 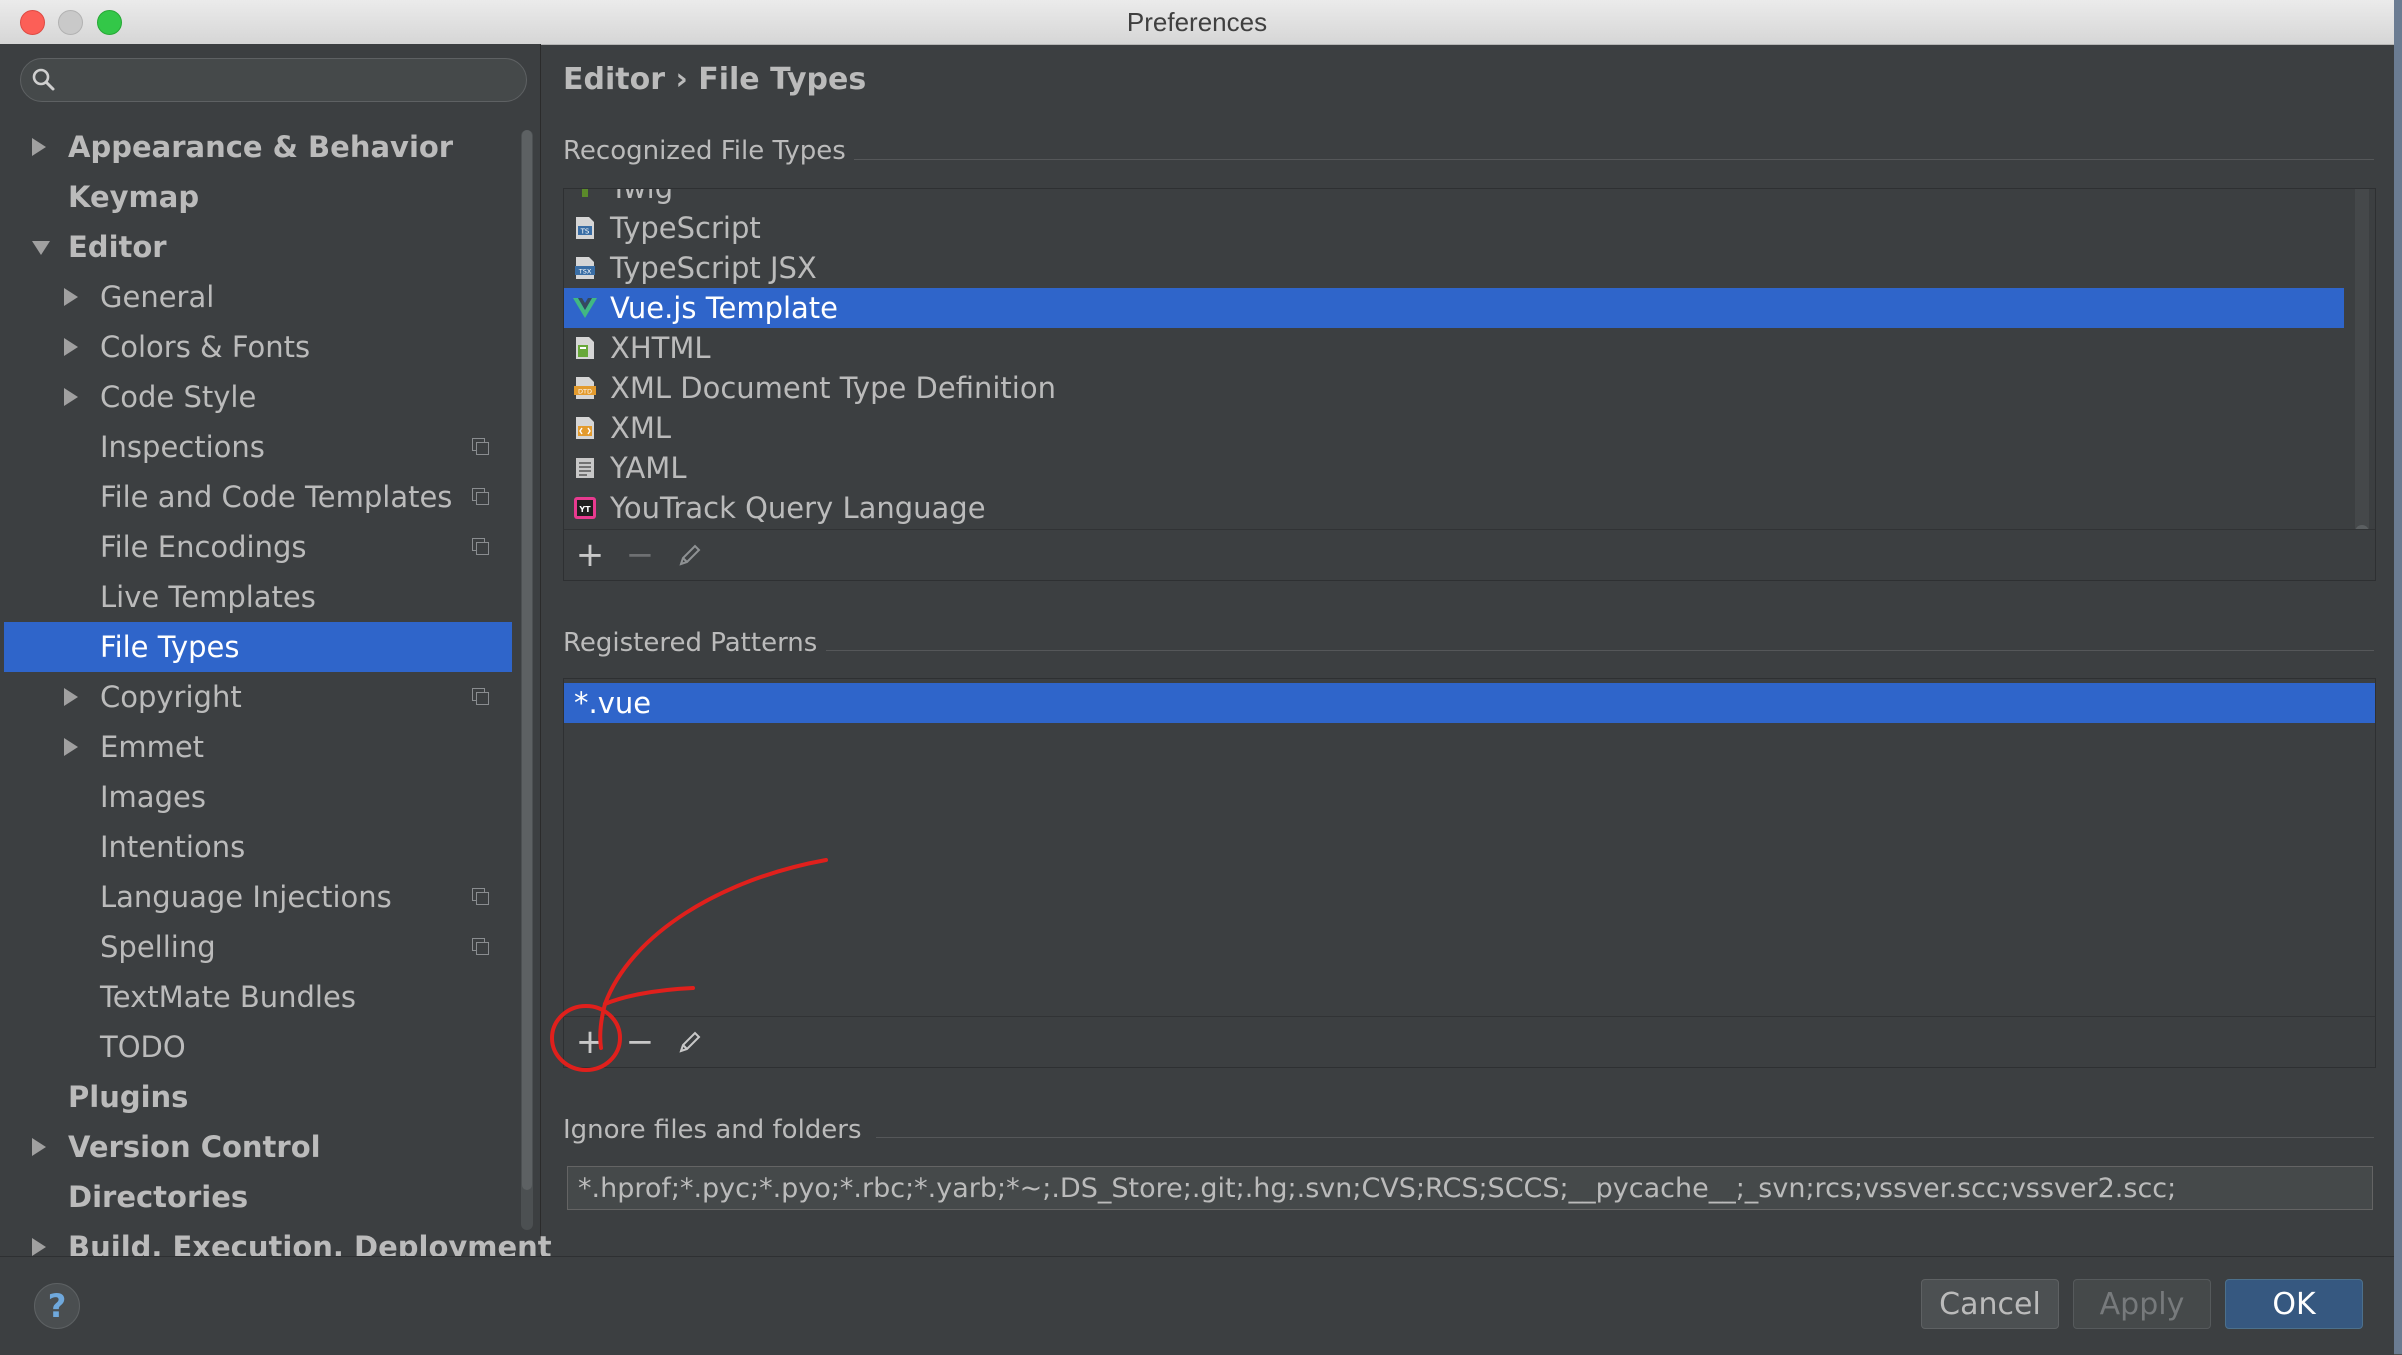 What do you see at coordinates (527, 660) in the screenshot?
I see `sidebar-scrollbar-thumb` at bounding box center [527, 660].